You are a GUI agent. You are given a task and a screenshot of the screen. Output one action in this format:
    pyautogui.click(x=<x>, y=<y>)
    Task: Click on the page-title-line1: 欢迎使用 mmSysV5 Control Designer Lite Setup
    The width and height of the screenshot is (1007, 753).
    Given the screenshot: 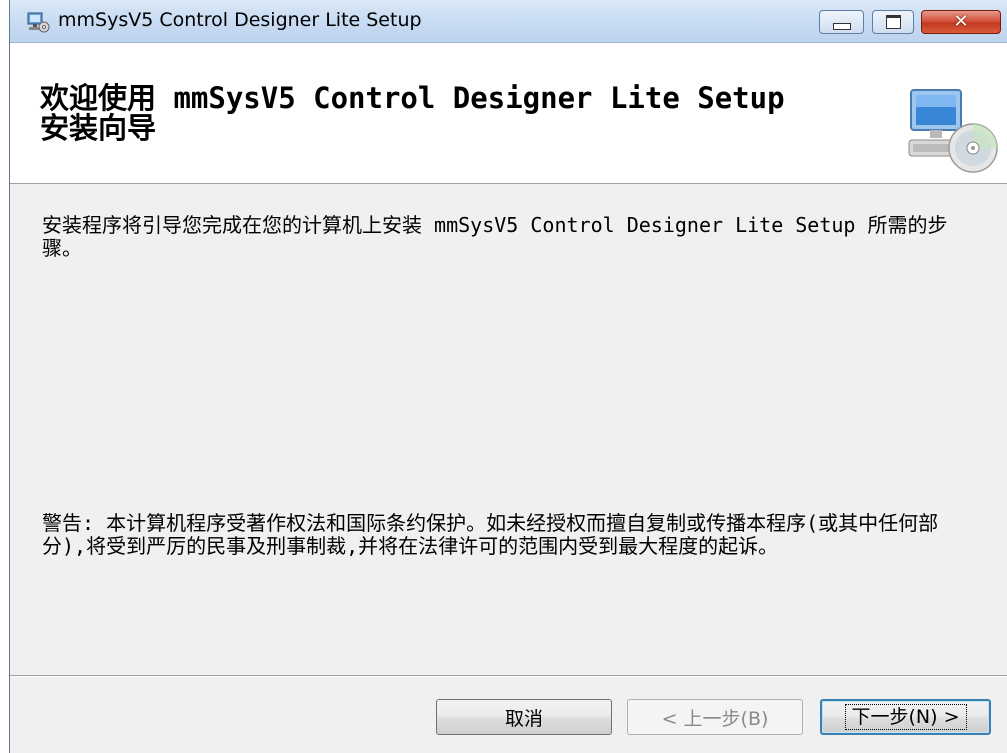 What is the action you would take?
    pyautogui.click(x=412, y=98)
    